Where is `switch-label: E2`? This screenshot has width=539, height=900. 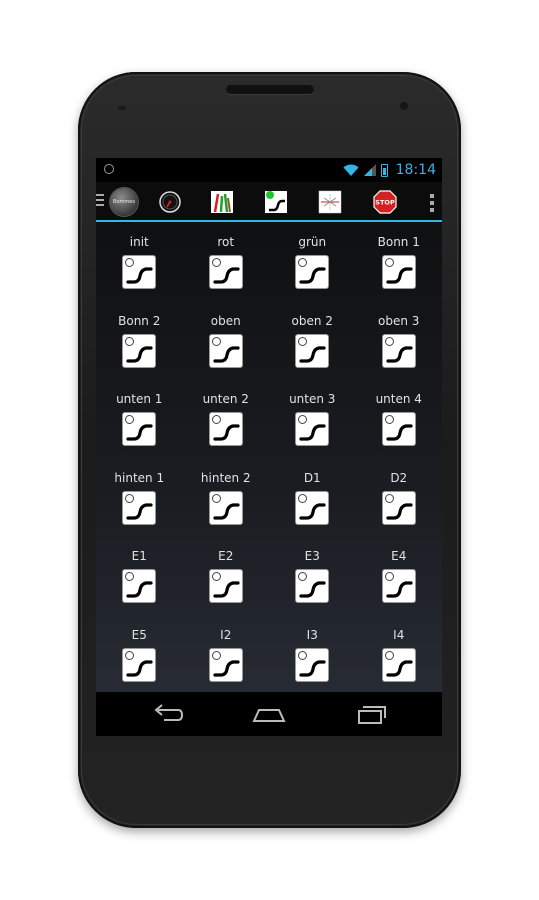 switch-label: E2 is located at coordinates (226, 556).